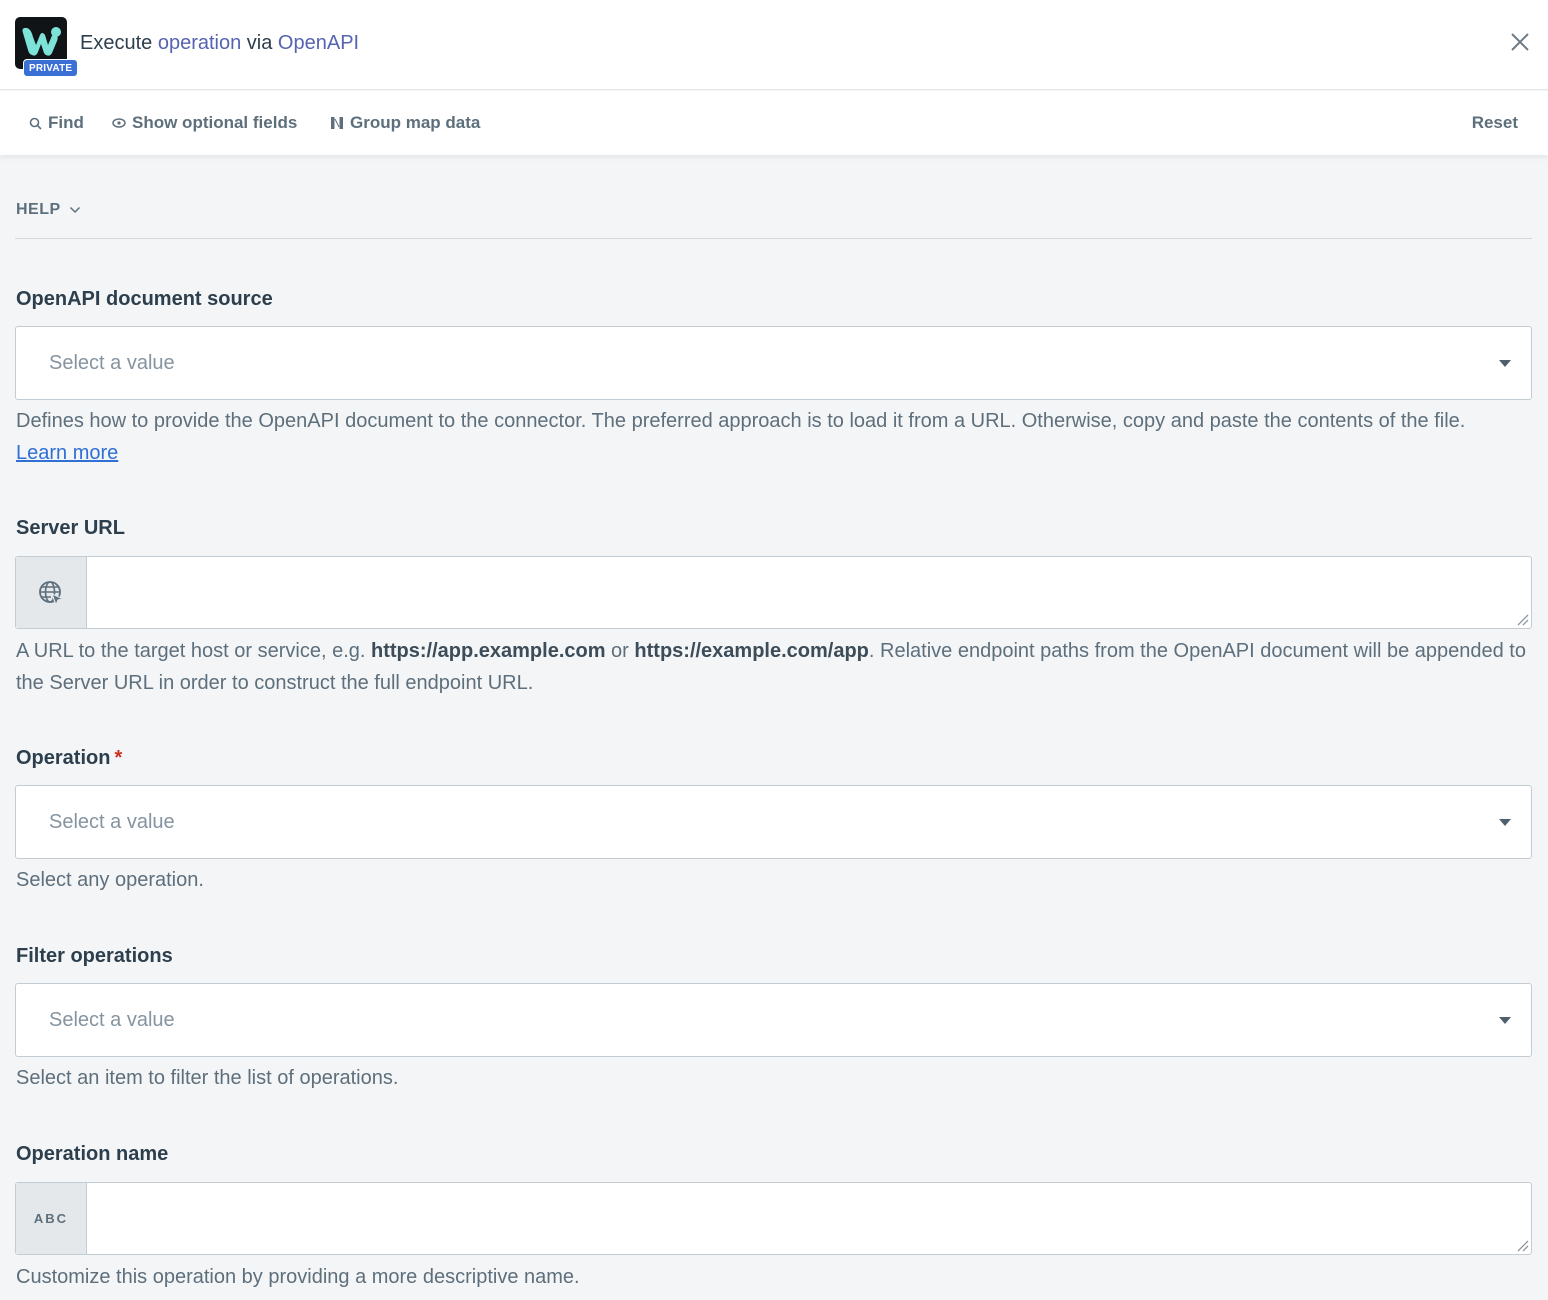 Image resolution: width=1548 pixels, height=1300 pixels. Describe the element at coordinates (67, 453) in the screenshot. I see `learn-more-link: Learn more` at that location.